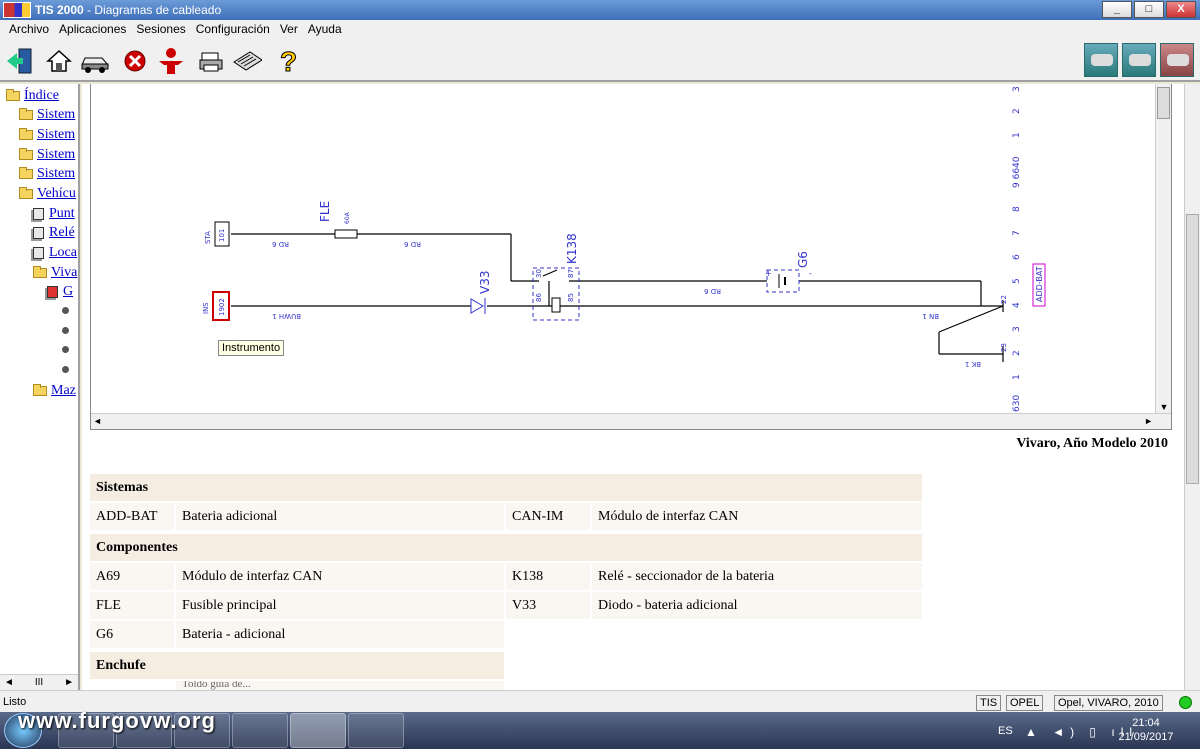 The width and height of the screenshot is (1200, 749). What do you see at coordinates (171, 61) in the screenshot?
I see `person-icon` at bounding box center [171, 61].